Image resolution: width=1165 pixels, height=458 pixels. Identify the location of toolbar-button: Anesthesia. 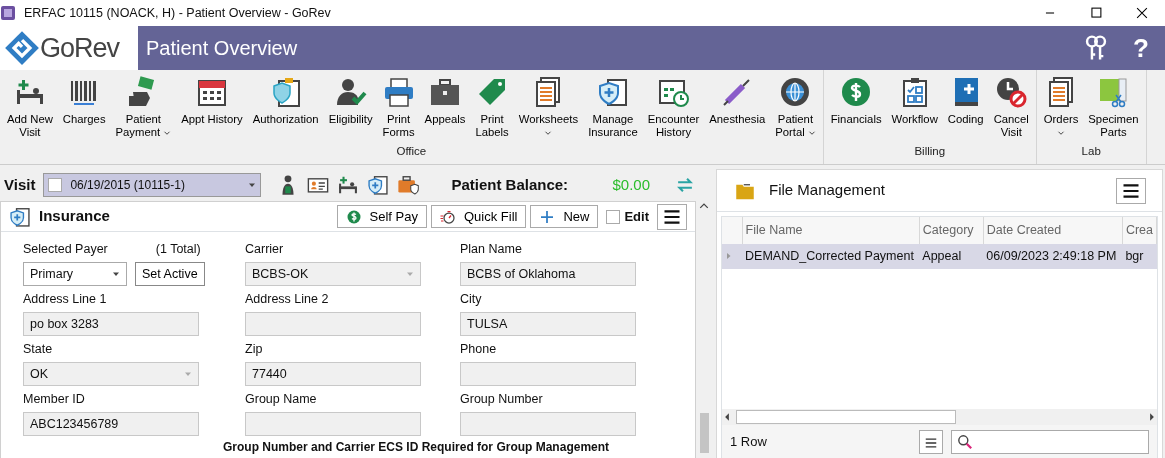
(737, 98).